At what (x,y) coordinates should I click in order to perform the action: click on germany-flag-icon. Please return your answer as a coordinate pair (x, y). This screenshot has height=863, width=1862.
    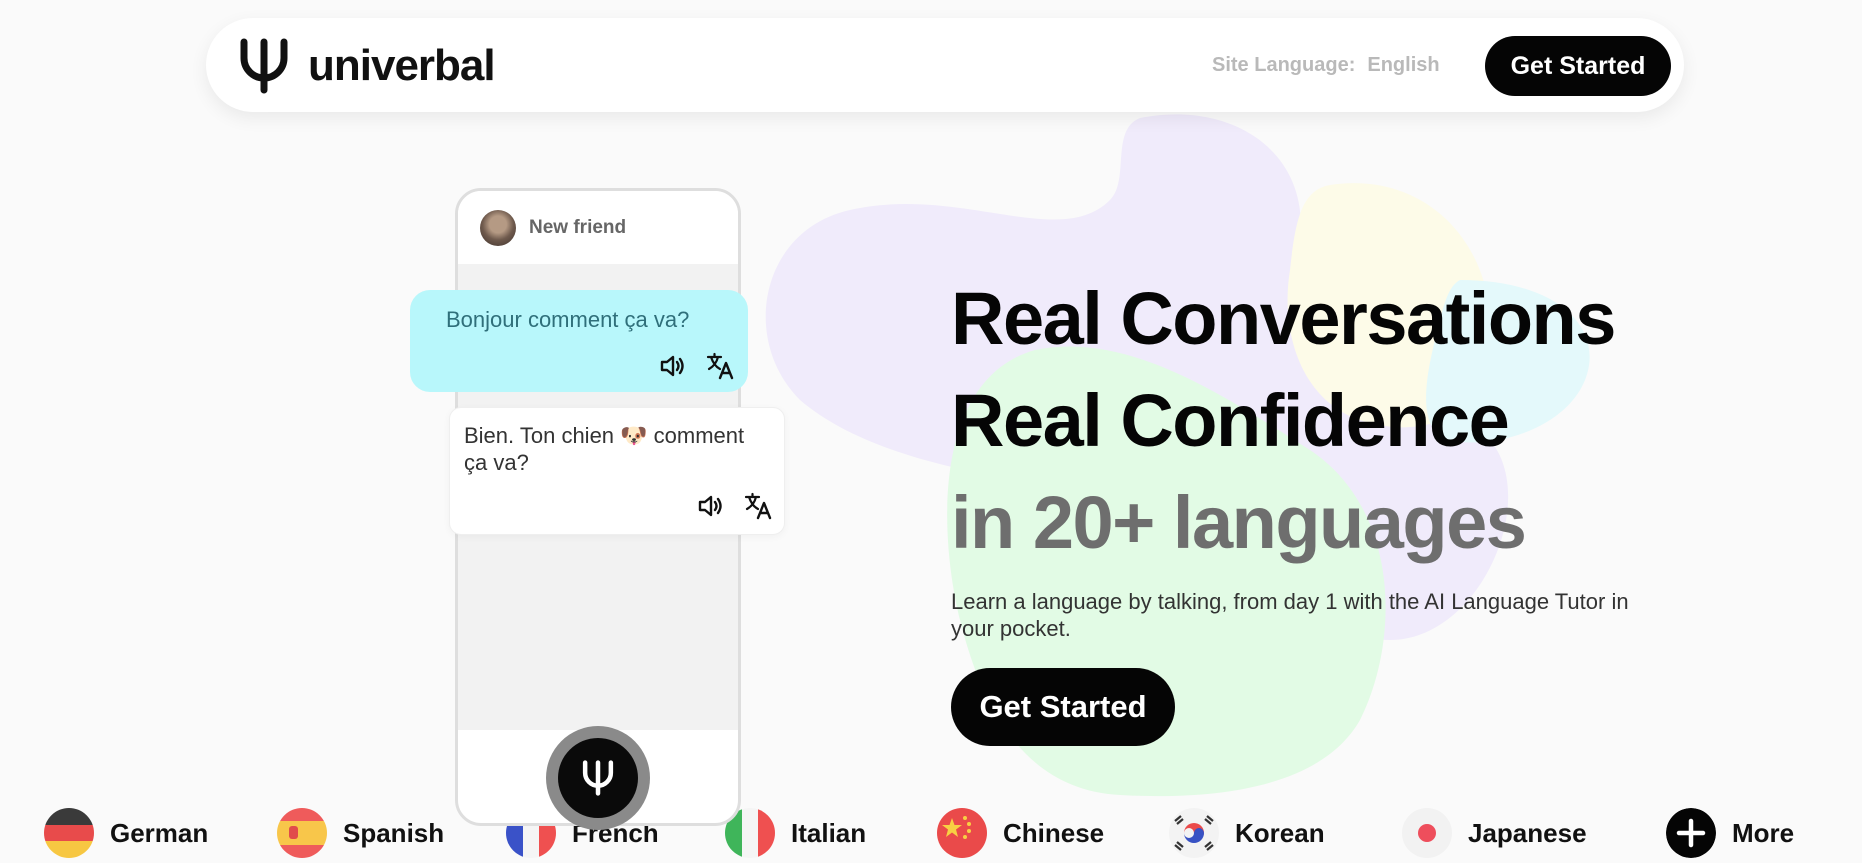
    Looking at the image, I should click on (69, 833).